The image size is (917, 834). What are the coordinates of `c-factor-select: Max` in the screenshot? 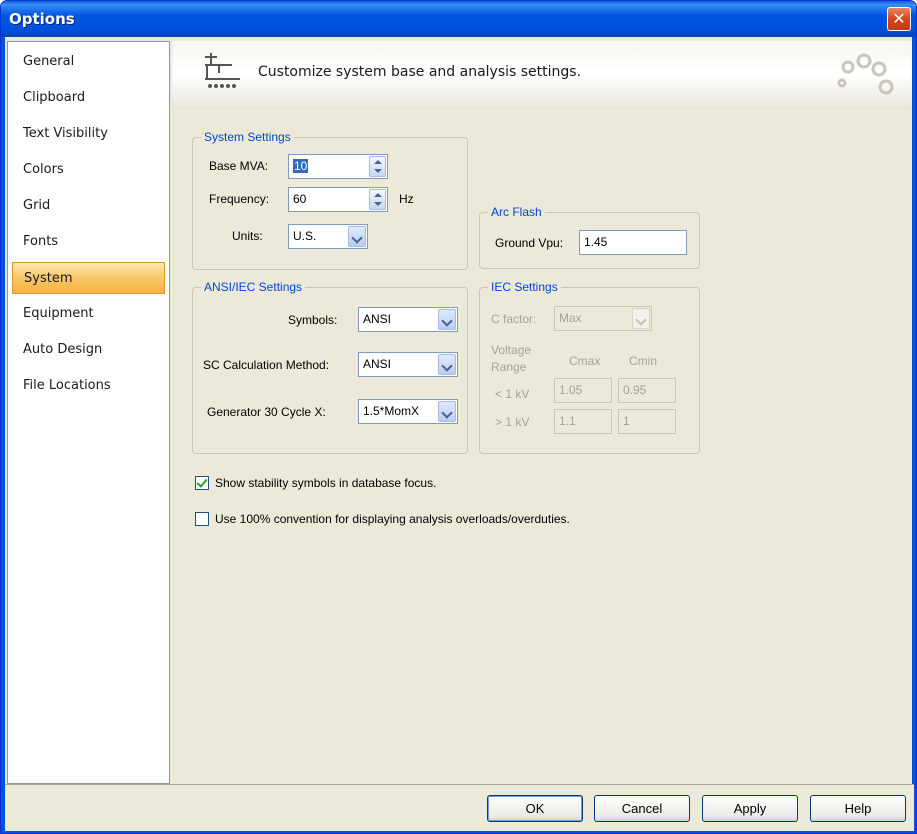 It's located at (603, 318).